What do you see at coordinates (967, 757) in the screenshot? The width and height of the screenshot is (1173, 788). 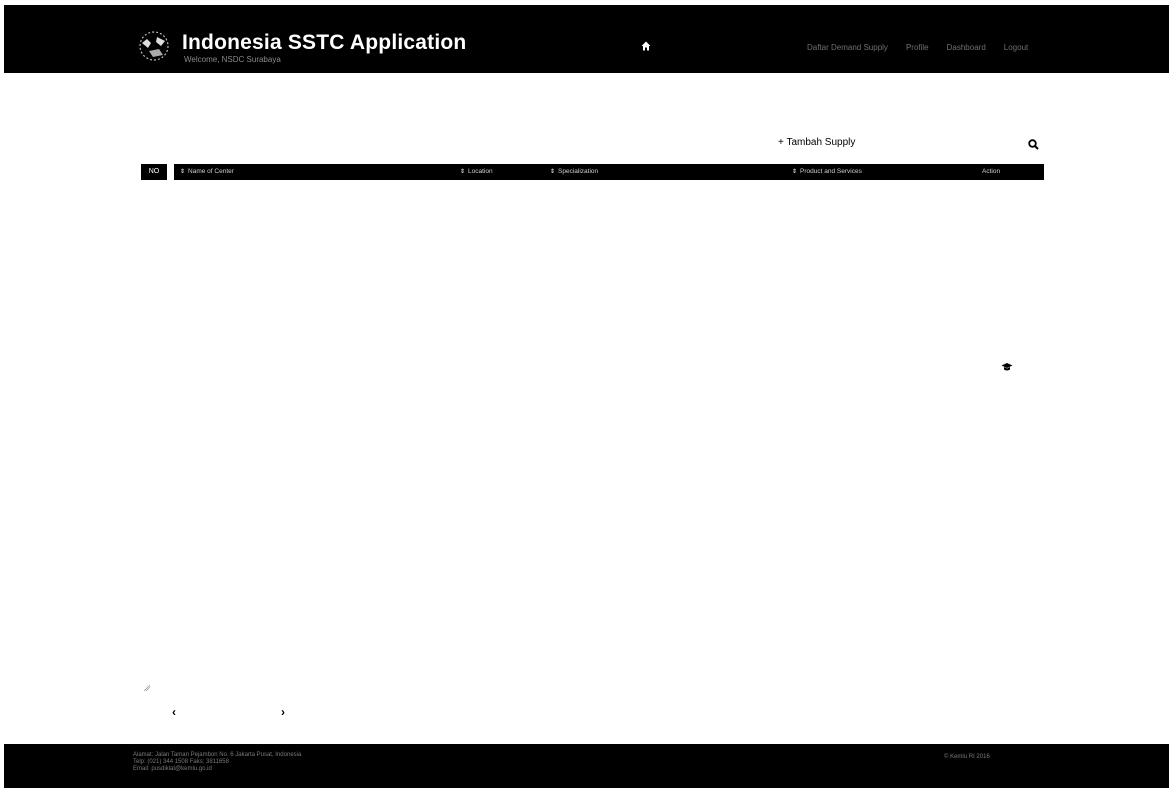 I see `footer-copyright: © Kemlu RI 2016` at bounding box center [967, 757].